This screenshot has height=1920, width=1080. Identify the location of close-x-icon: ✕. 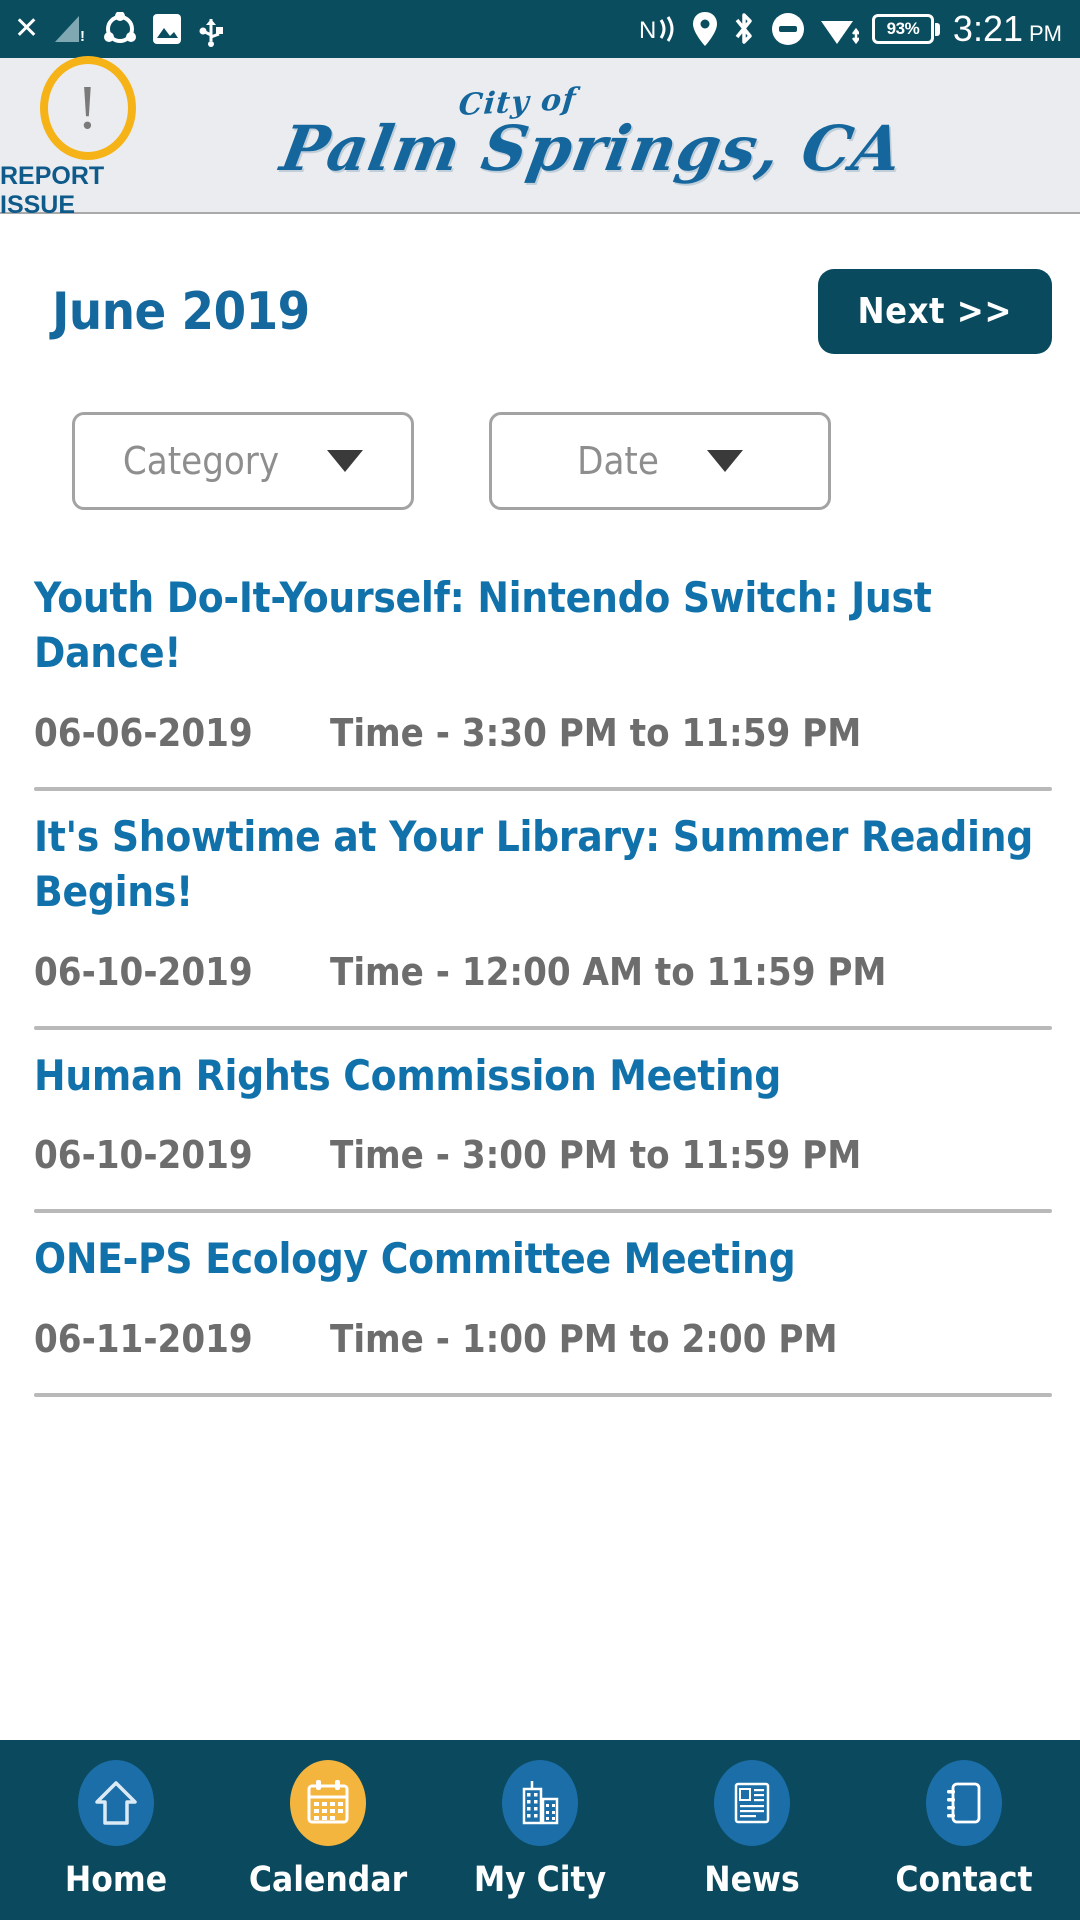
(27, 28).